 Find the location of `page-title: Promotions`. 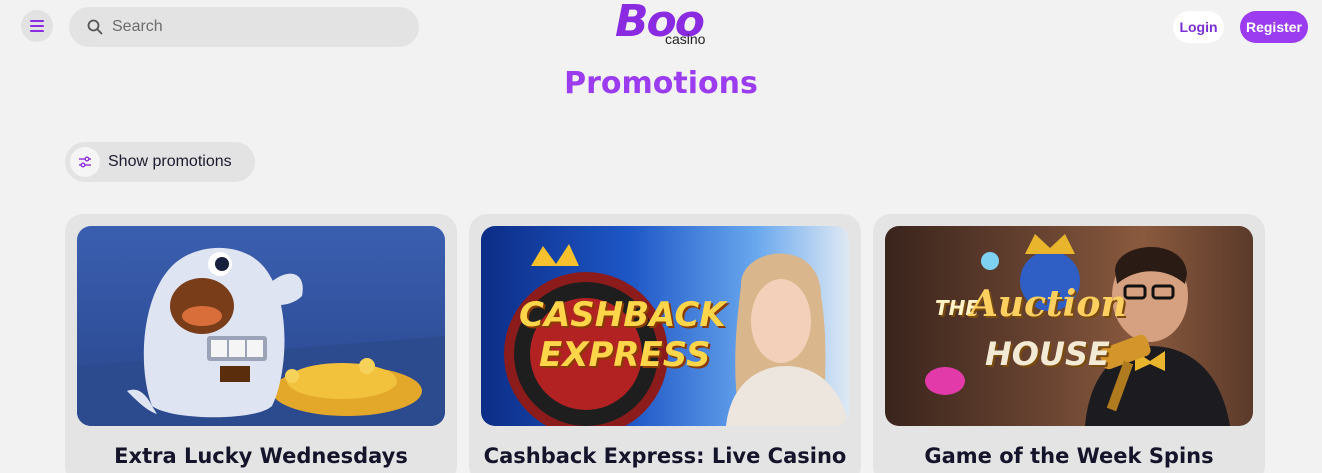

page-title: Promotions is located at coordinates (661, 83).